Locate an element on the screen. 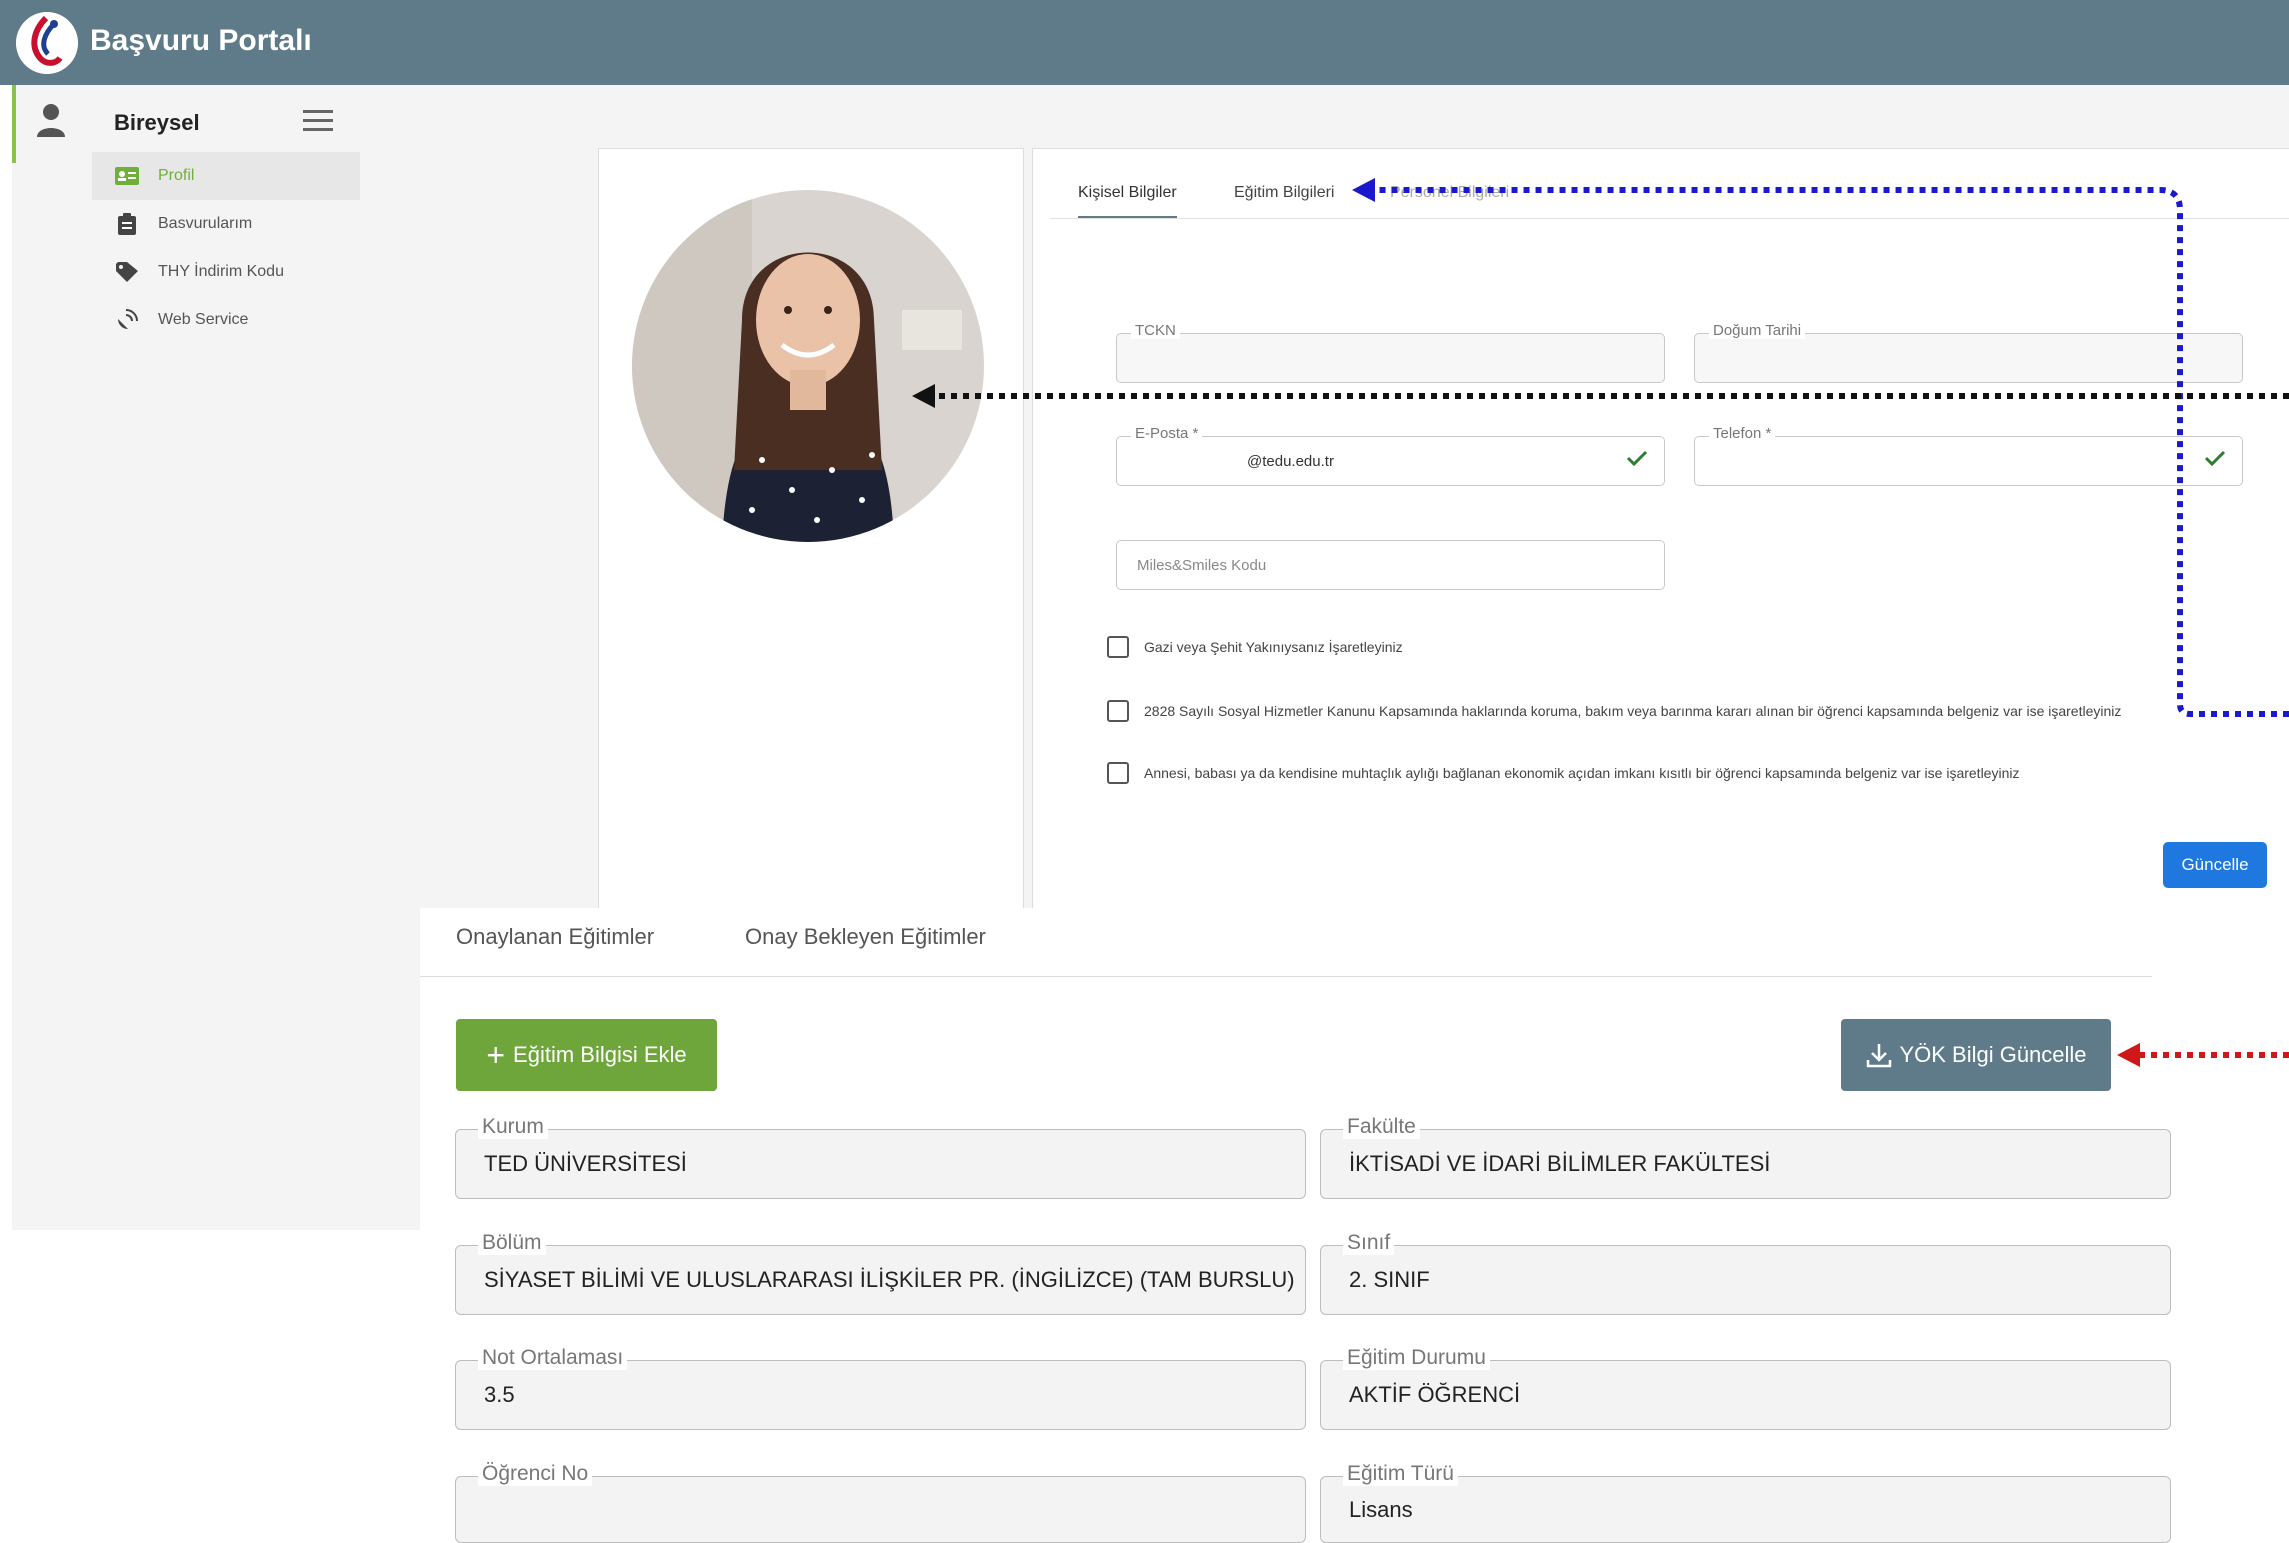 The image size is (2289, 1543). miles-smiles-placeholder: Miles&Smiles Kodu is located at coordinates (1202, 565).